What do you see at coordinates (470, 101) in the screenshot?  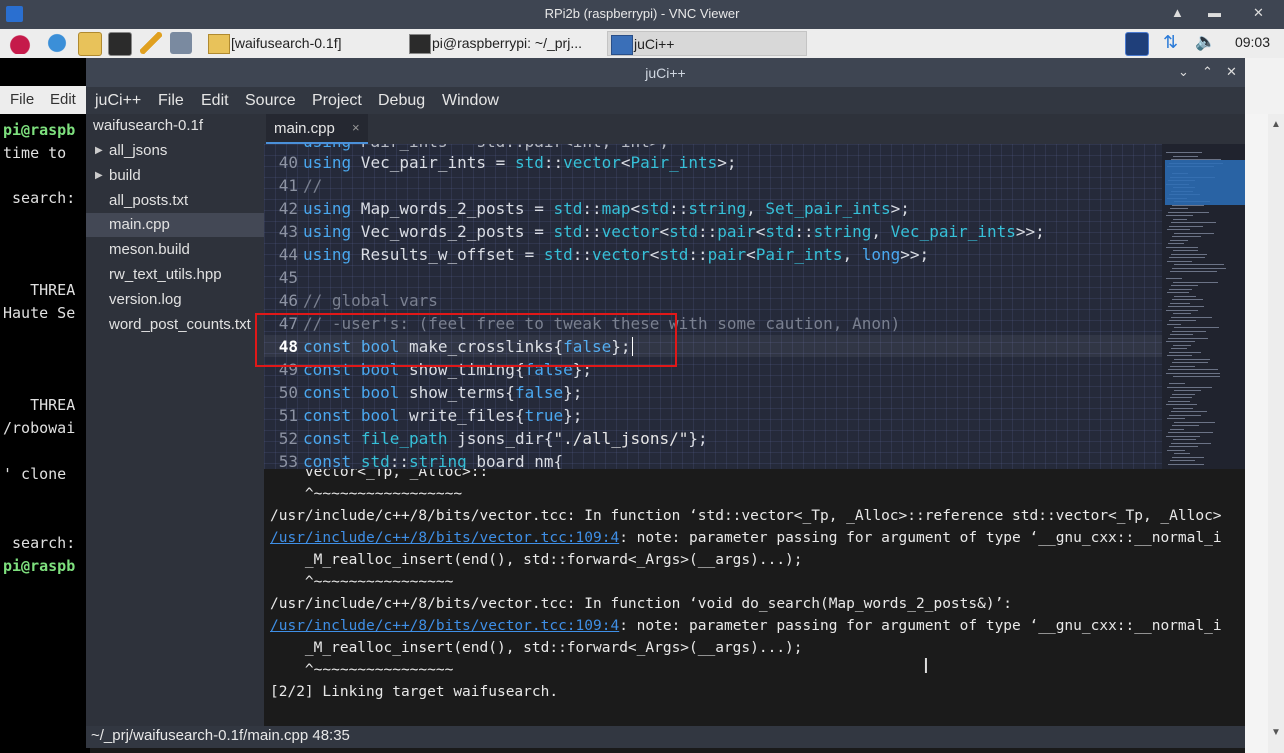 I see `menu-window: Window` at bounding box center [470, 101].